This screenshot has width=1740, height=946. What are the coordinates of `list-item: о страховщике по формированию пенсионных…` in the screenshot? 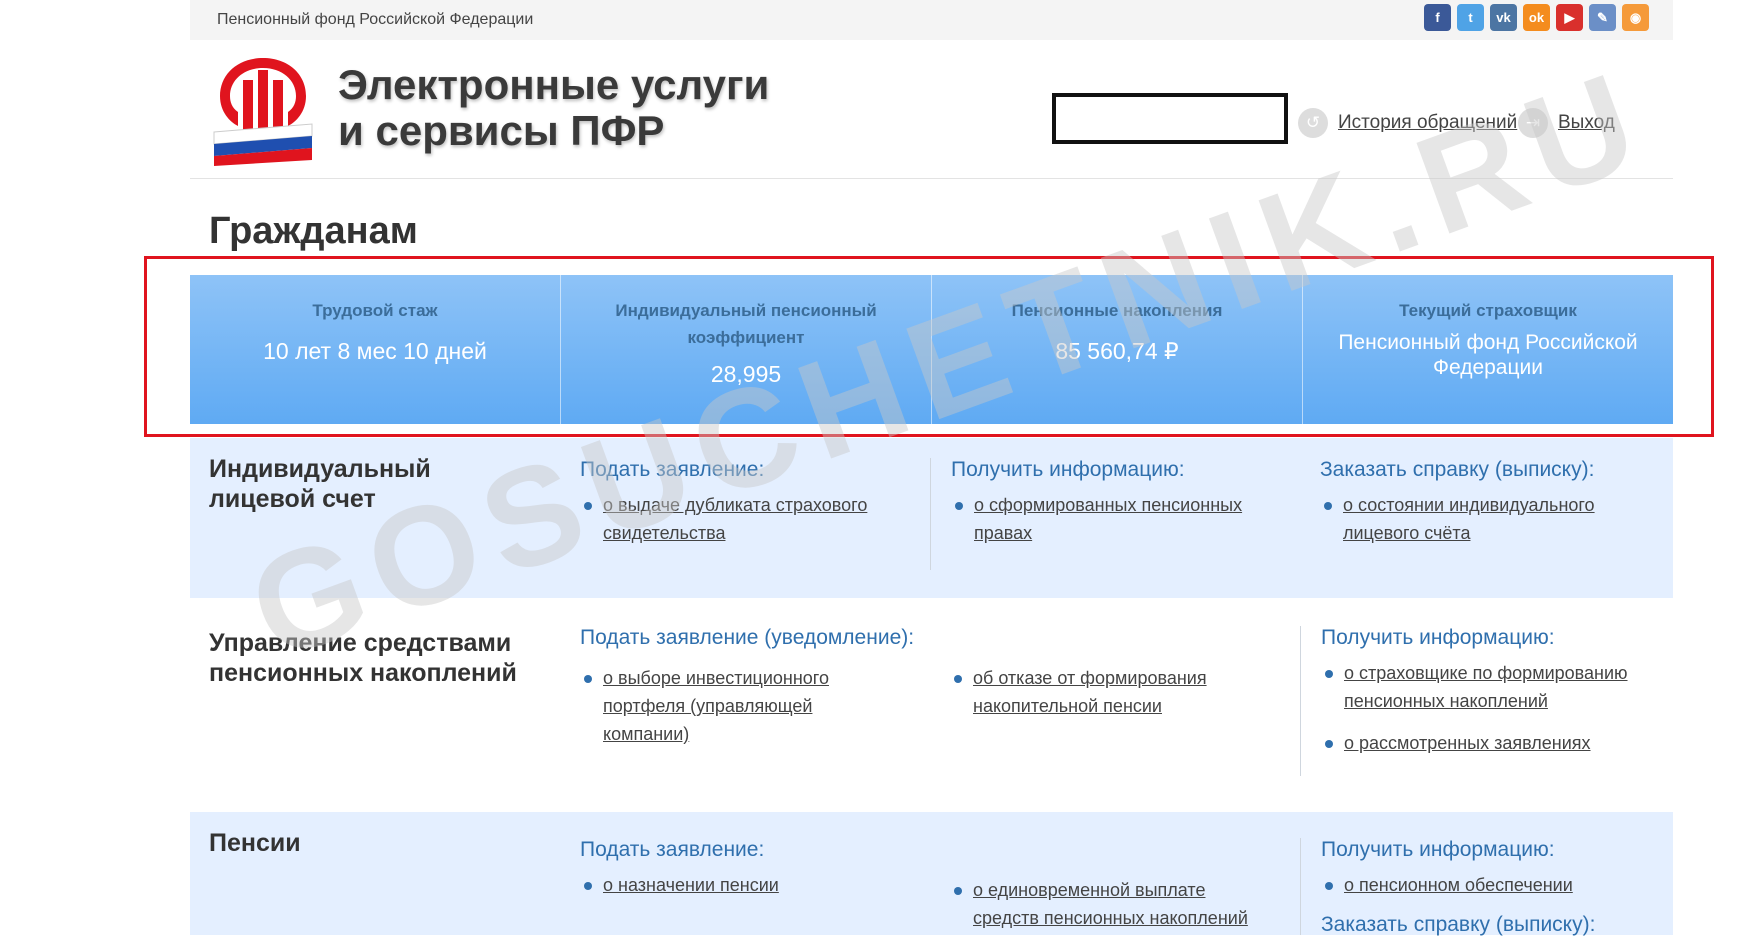 It's located at (1480, 687).